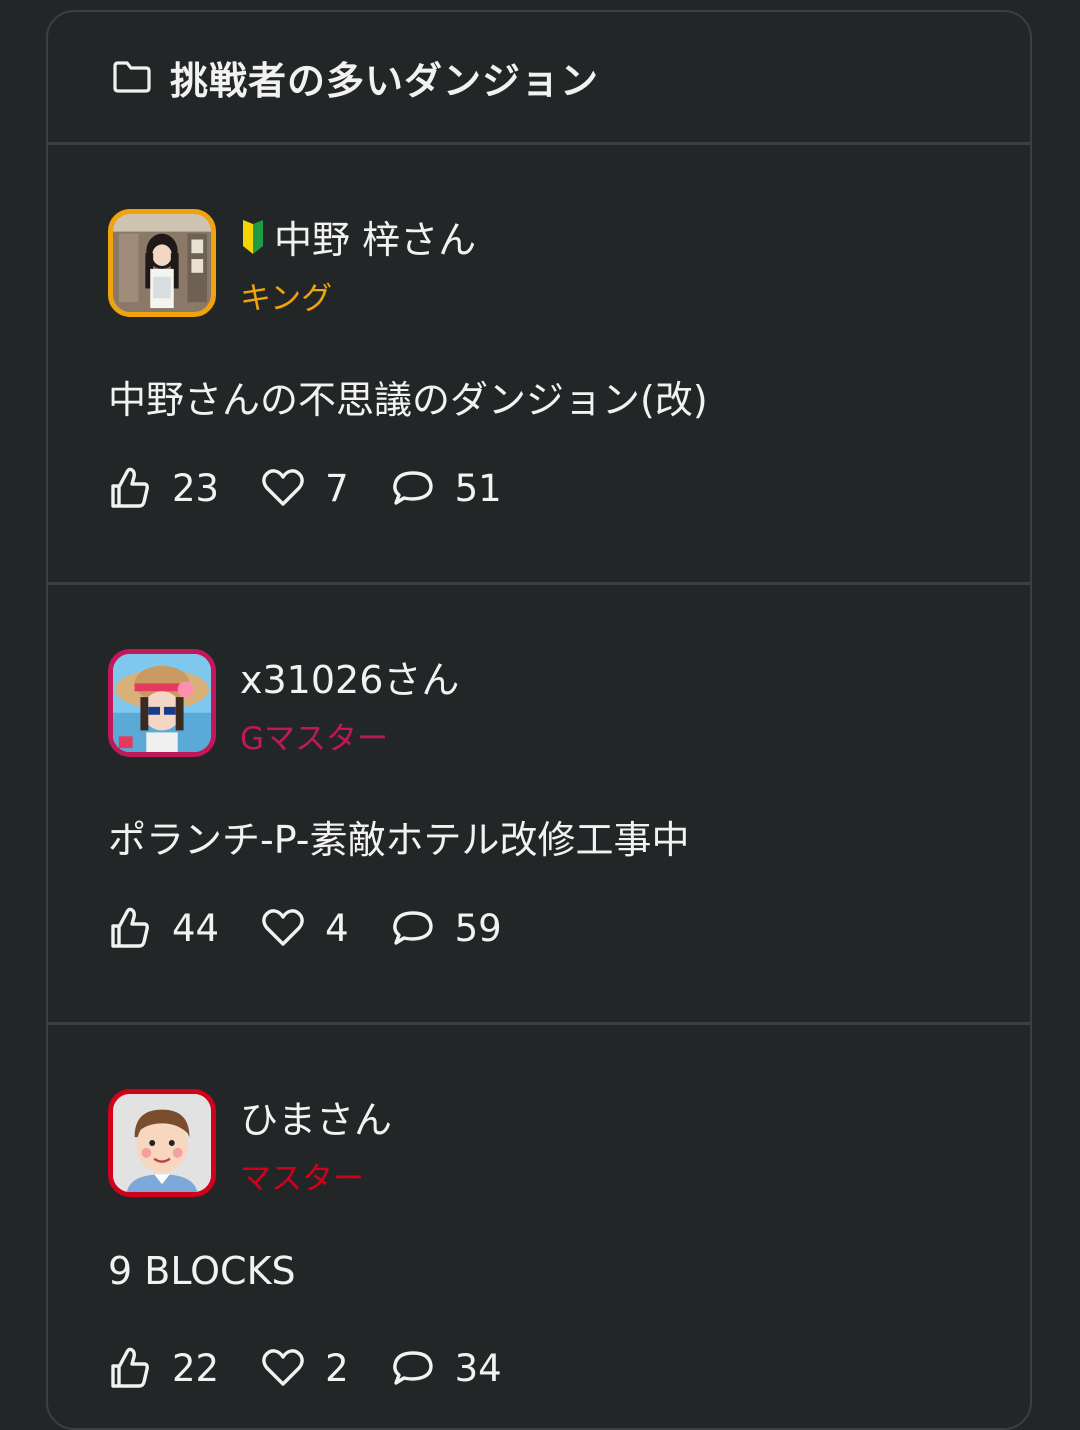  I want to click on panel-header: 挑戦者の多いダンジョン, so click(539, 78).